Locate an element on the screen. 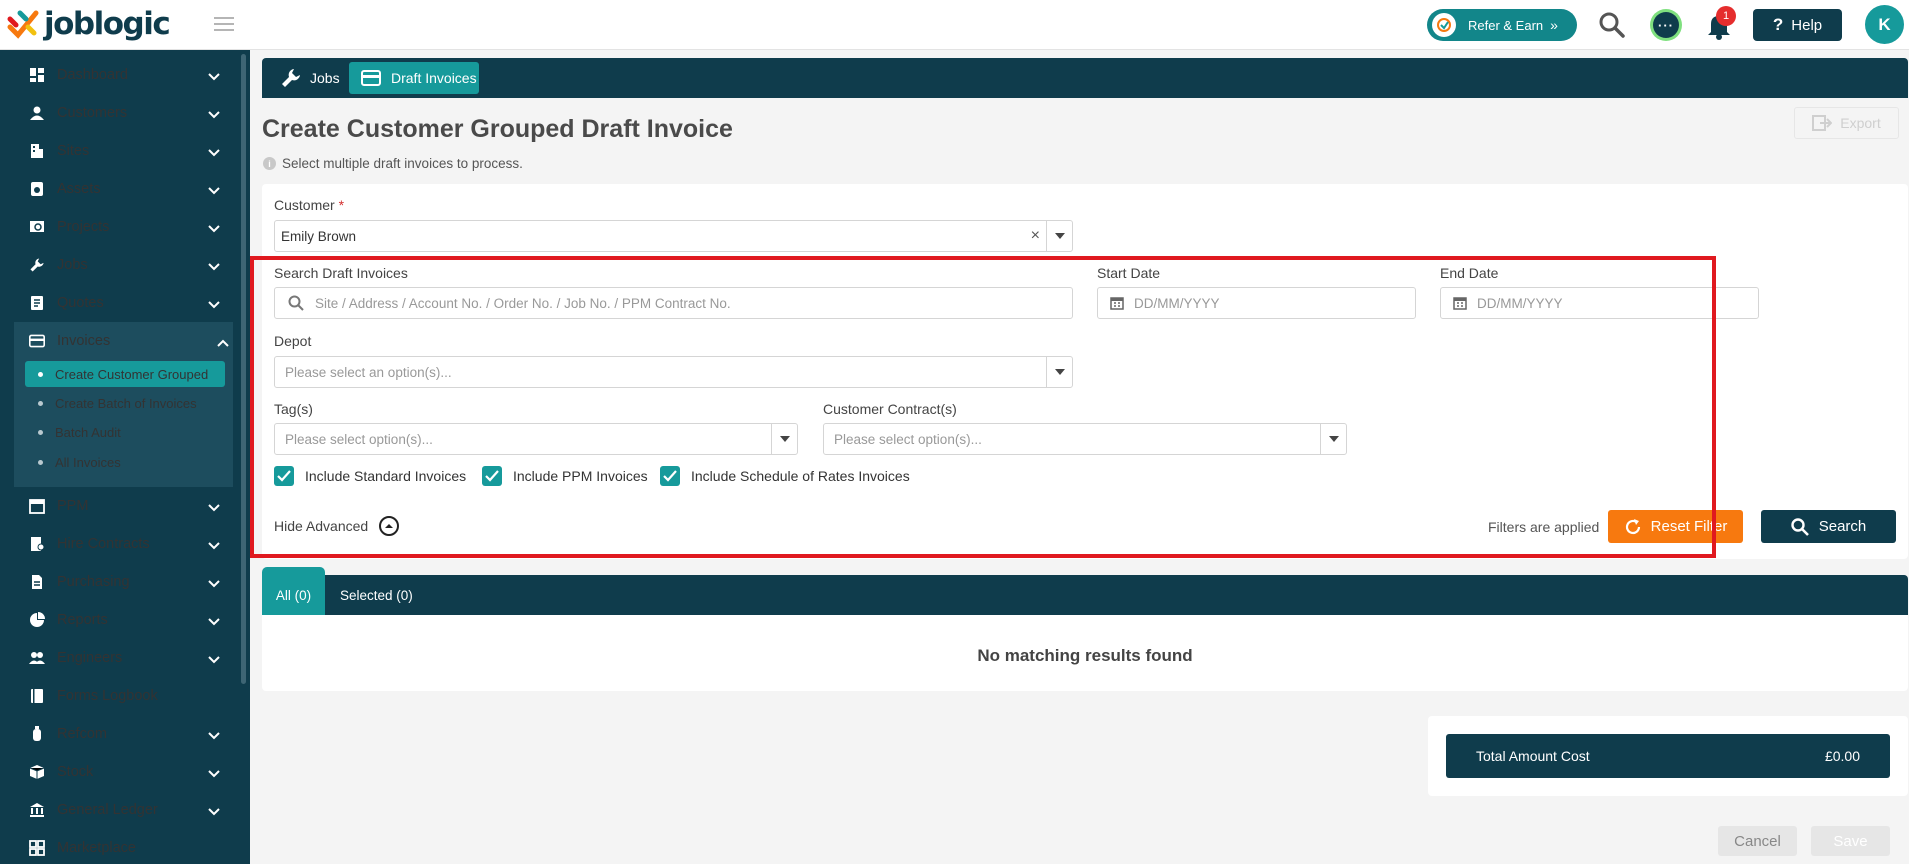 The height and width of the screenshot is (864, 1909). help-button: ? Help is located at coordinates (1797, 25).